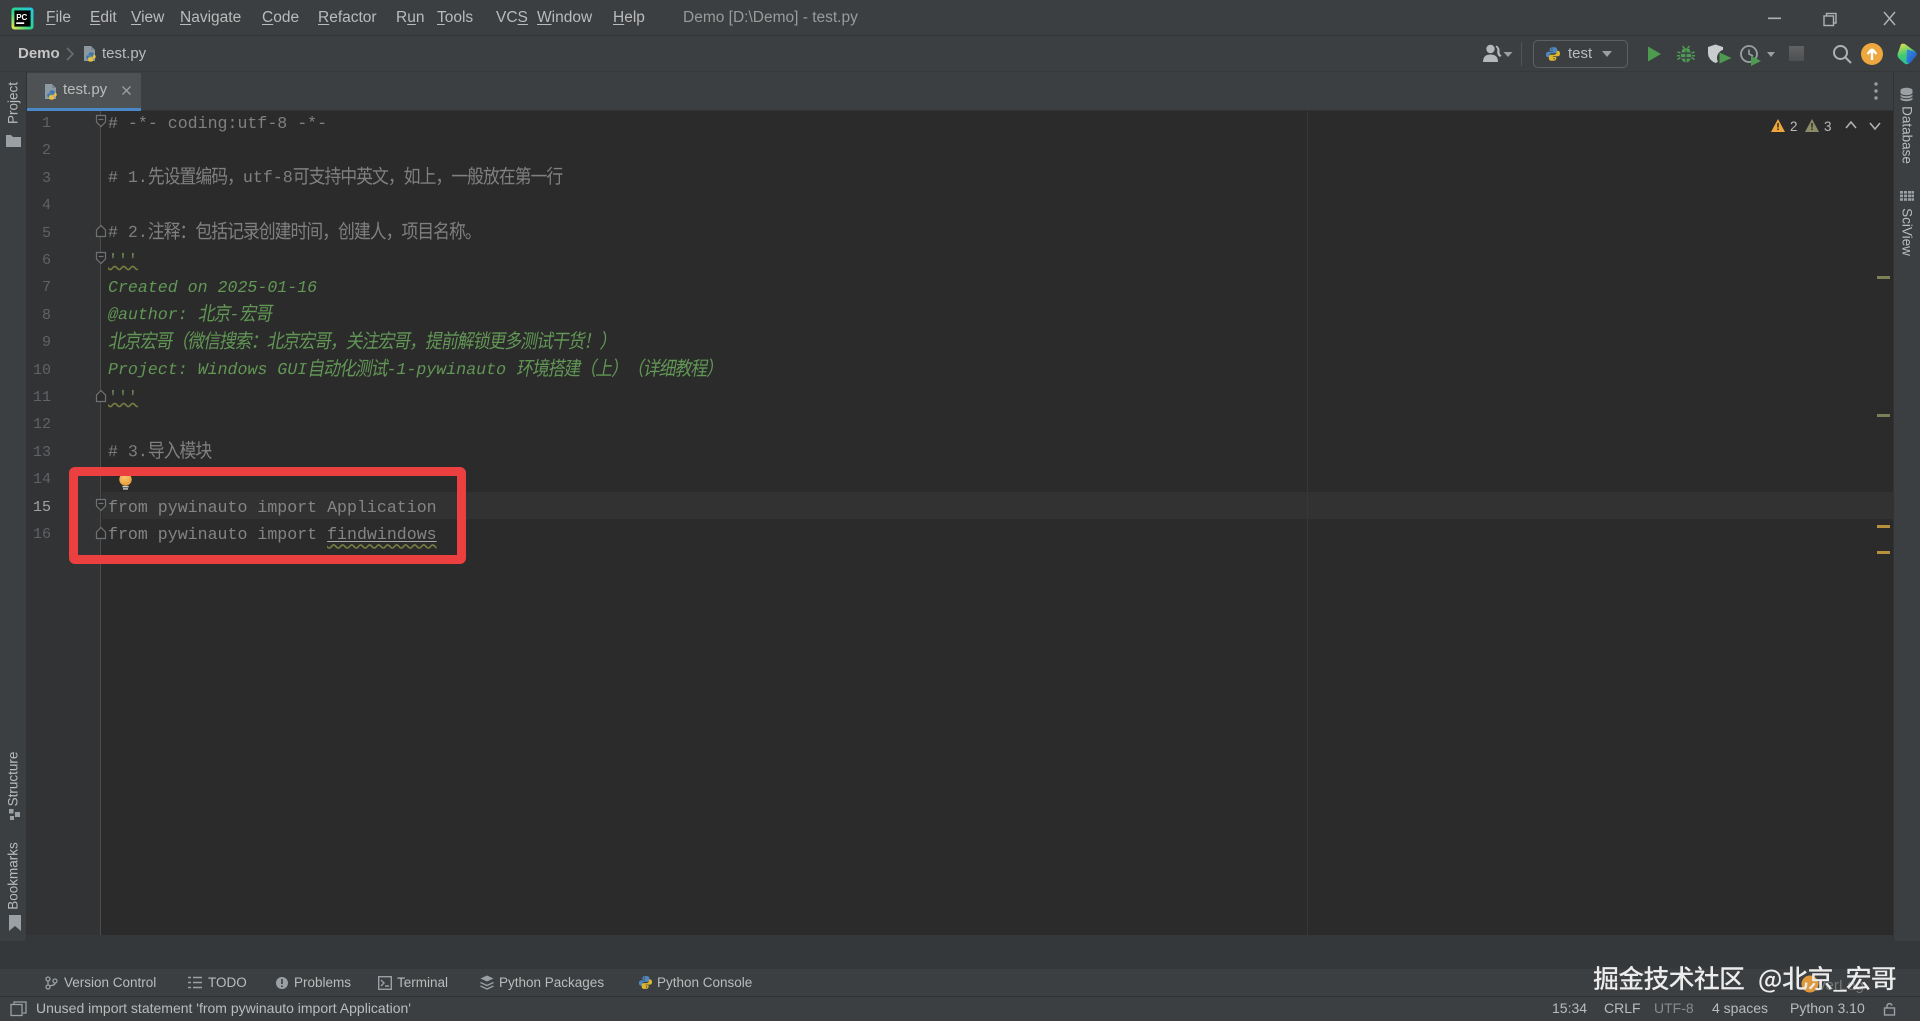  I want to click on svg-text: PC, so click(21, 17).